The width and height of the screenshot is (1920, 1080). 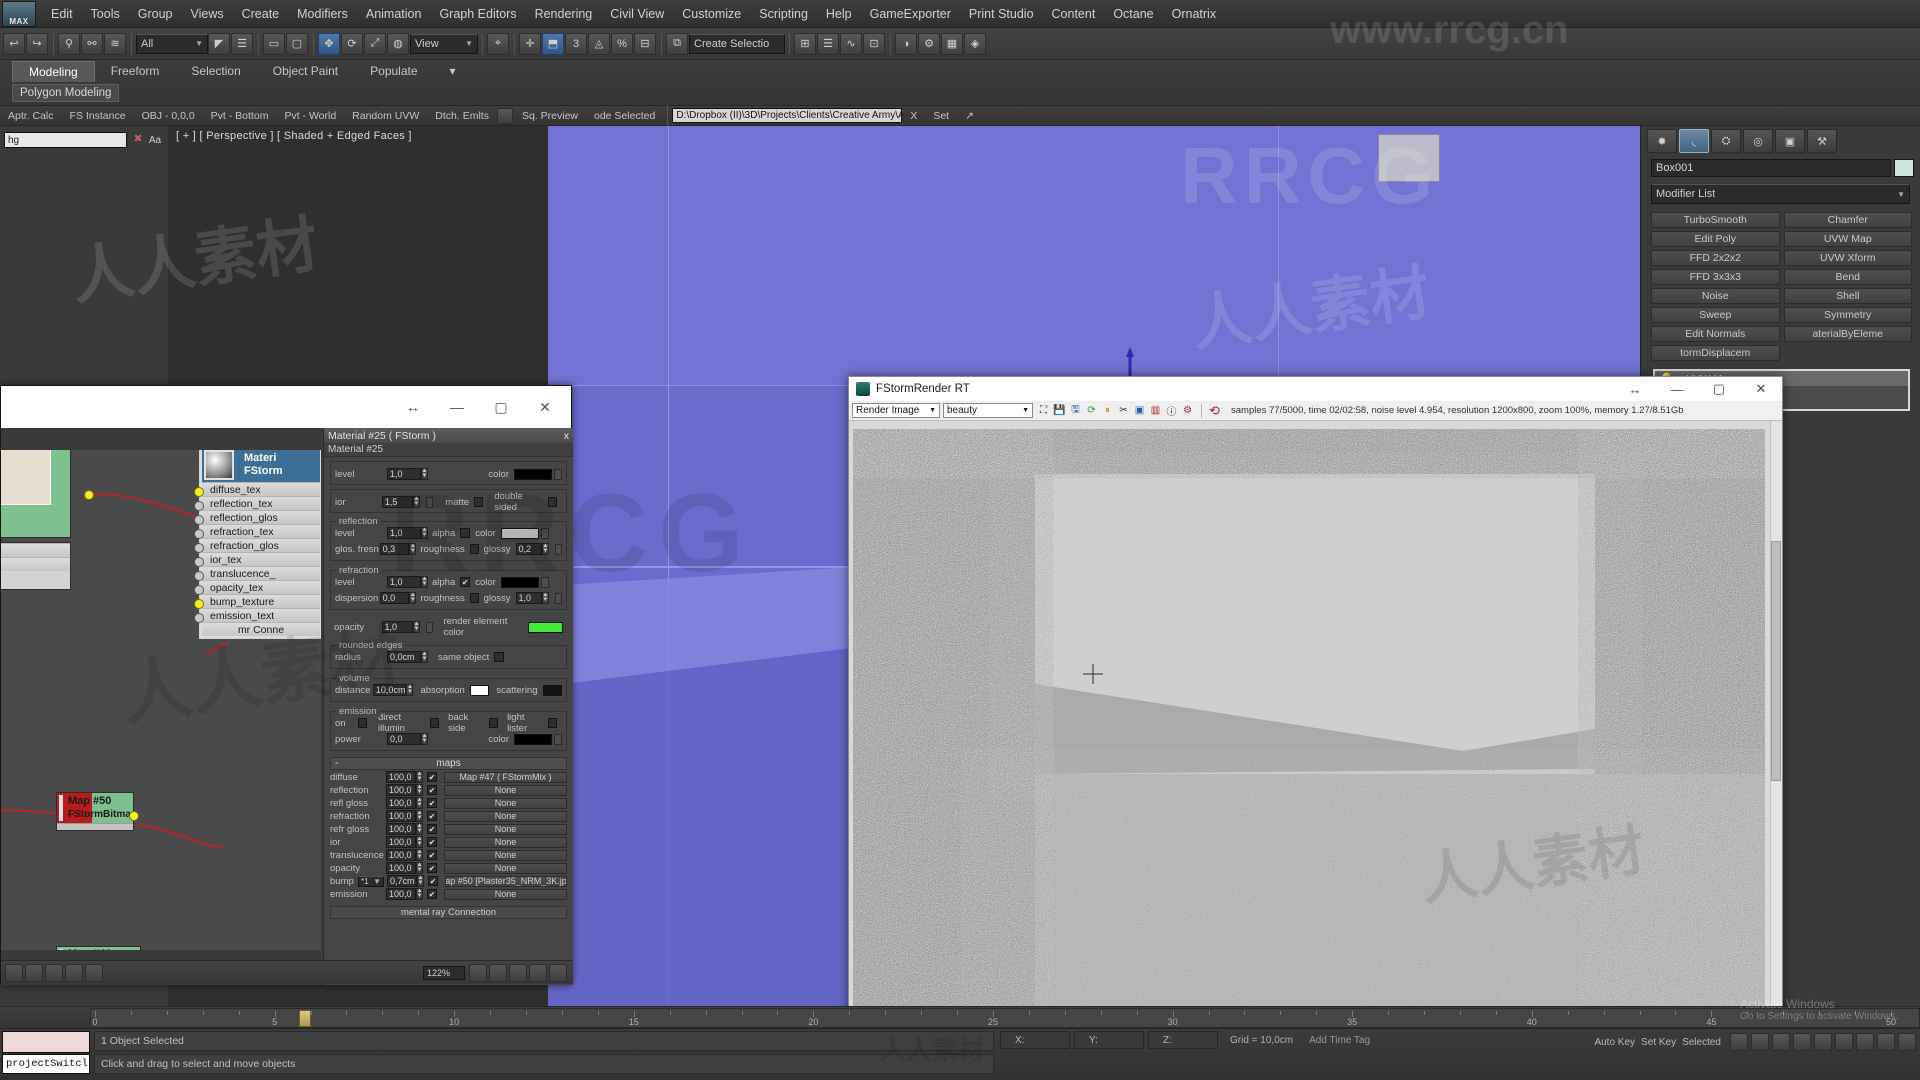 What do you see at coordinates (929, 43) in the screenshot?
I see `render-setup-icon: ⚙` at bounding box center [929, 43].